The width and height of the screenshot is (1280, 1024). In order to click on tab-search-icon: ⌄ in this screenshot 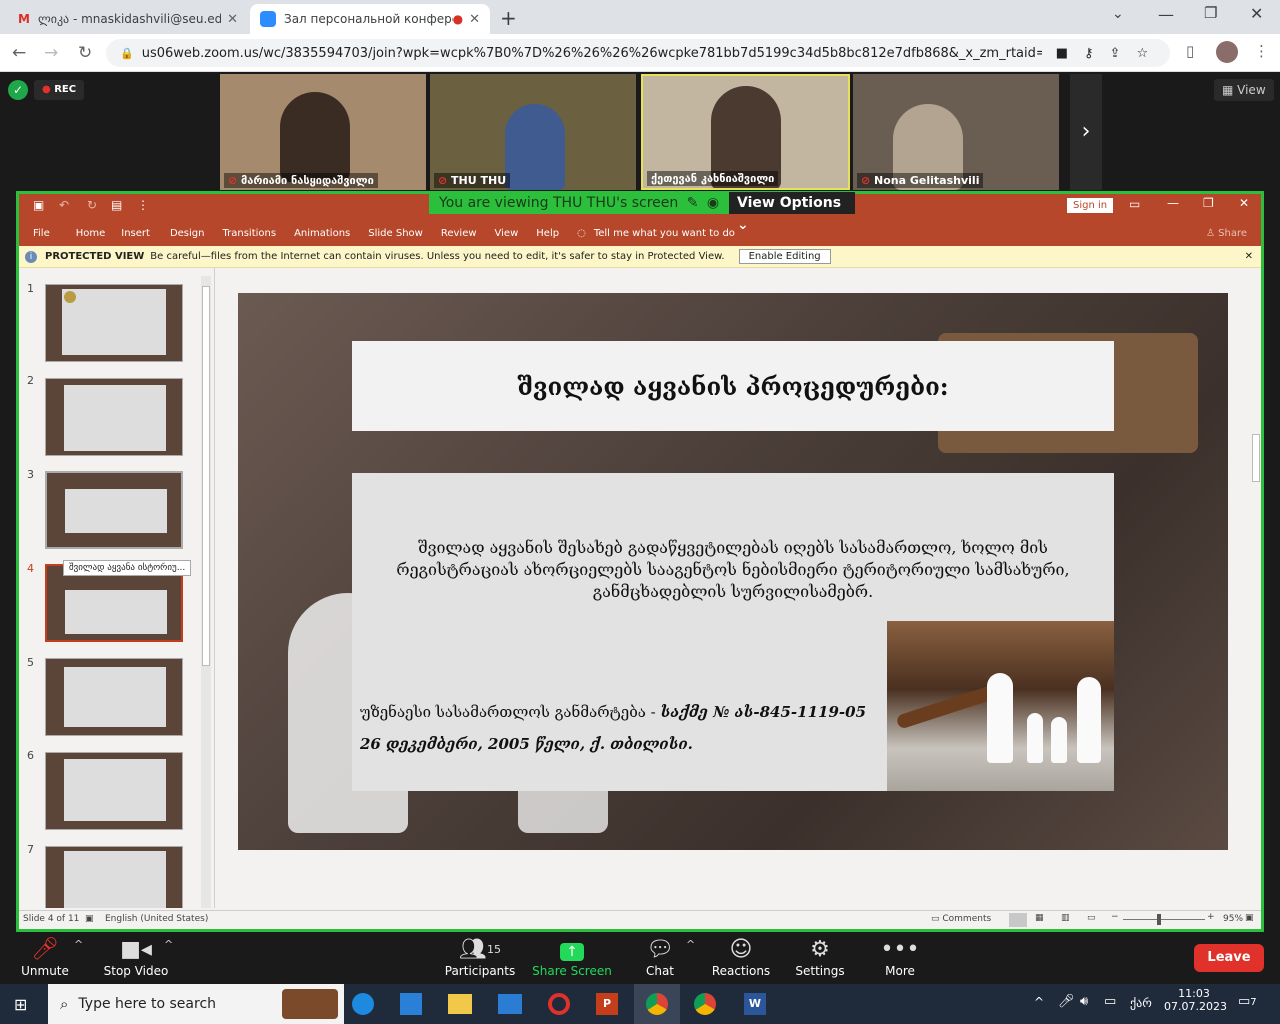, I will do `click(1118, 14)`.